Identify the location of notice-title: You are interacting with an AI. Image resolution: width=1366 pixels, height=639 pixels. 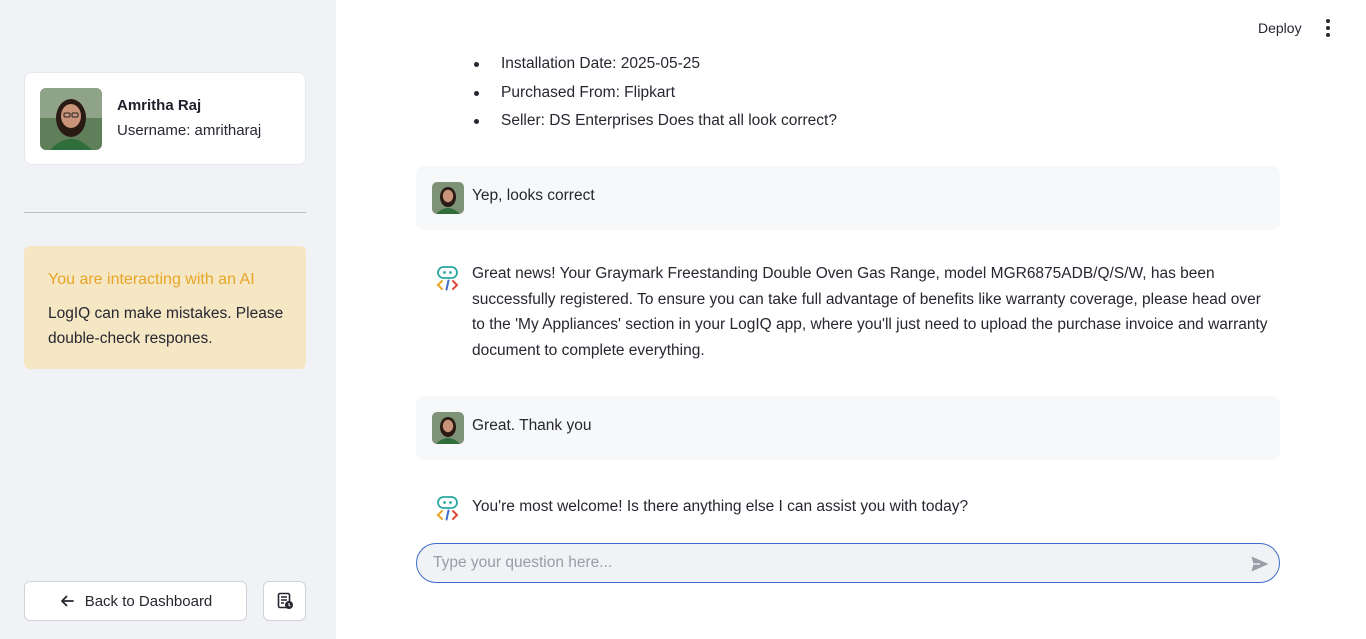
(151, 279).